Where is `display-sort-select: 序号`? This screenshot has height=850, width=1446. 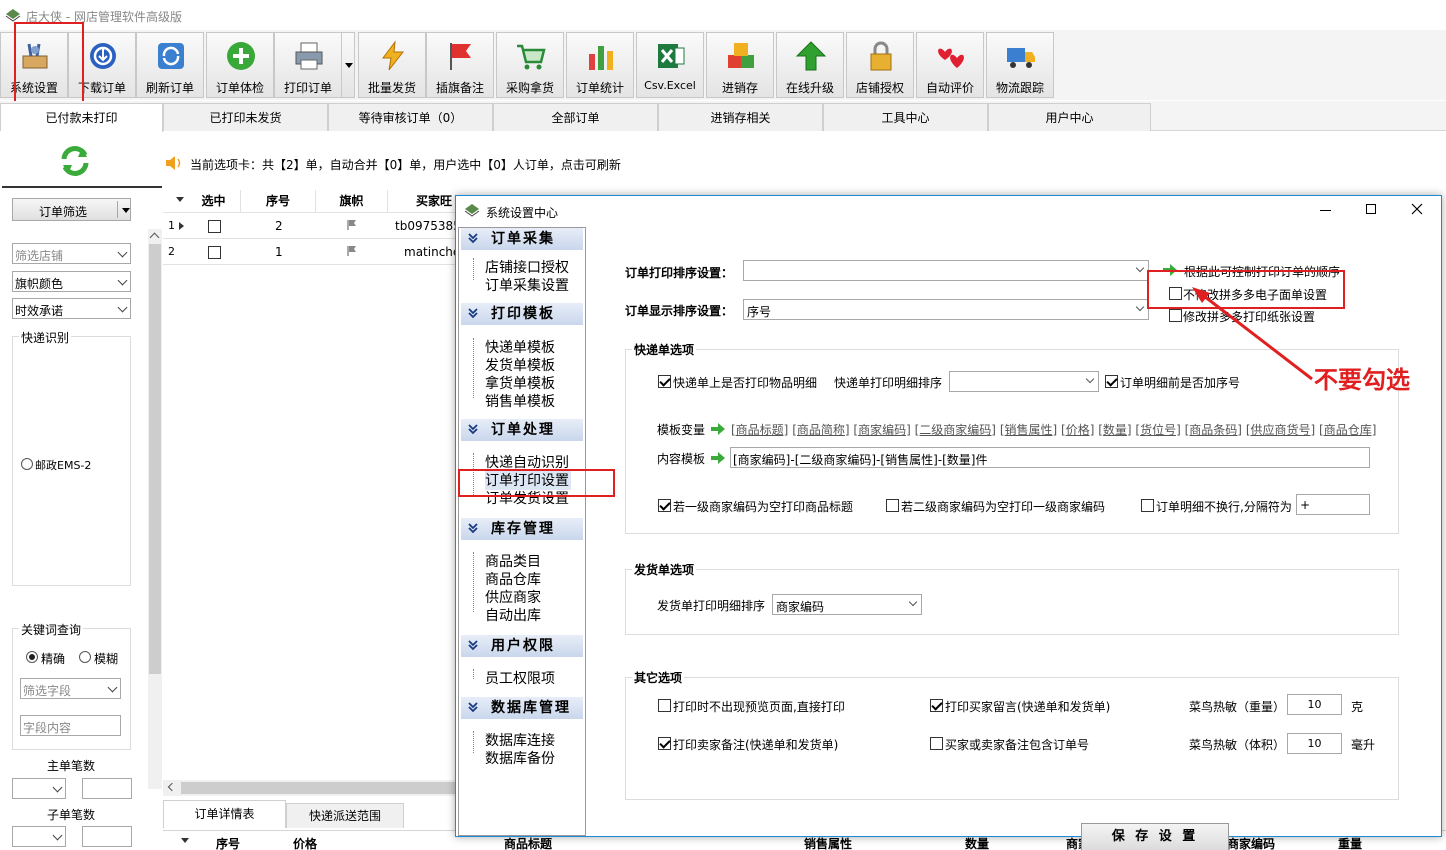 display-sort-select: 序号 is located at coordinates (946, 309).